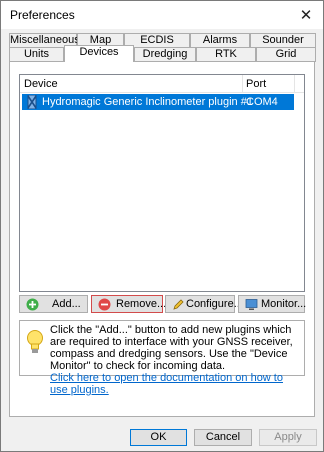 This screenshot has width=324, height=452. I want to click on tab-label: Alarms, so click(220, 40).